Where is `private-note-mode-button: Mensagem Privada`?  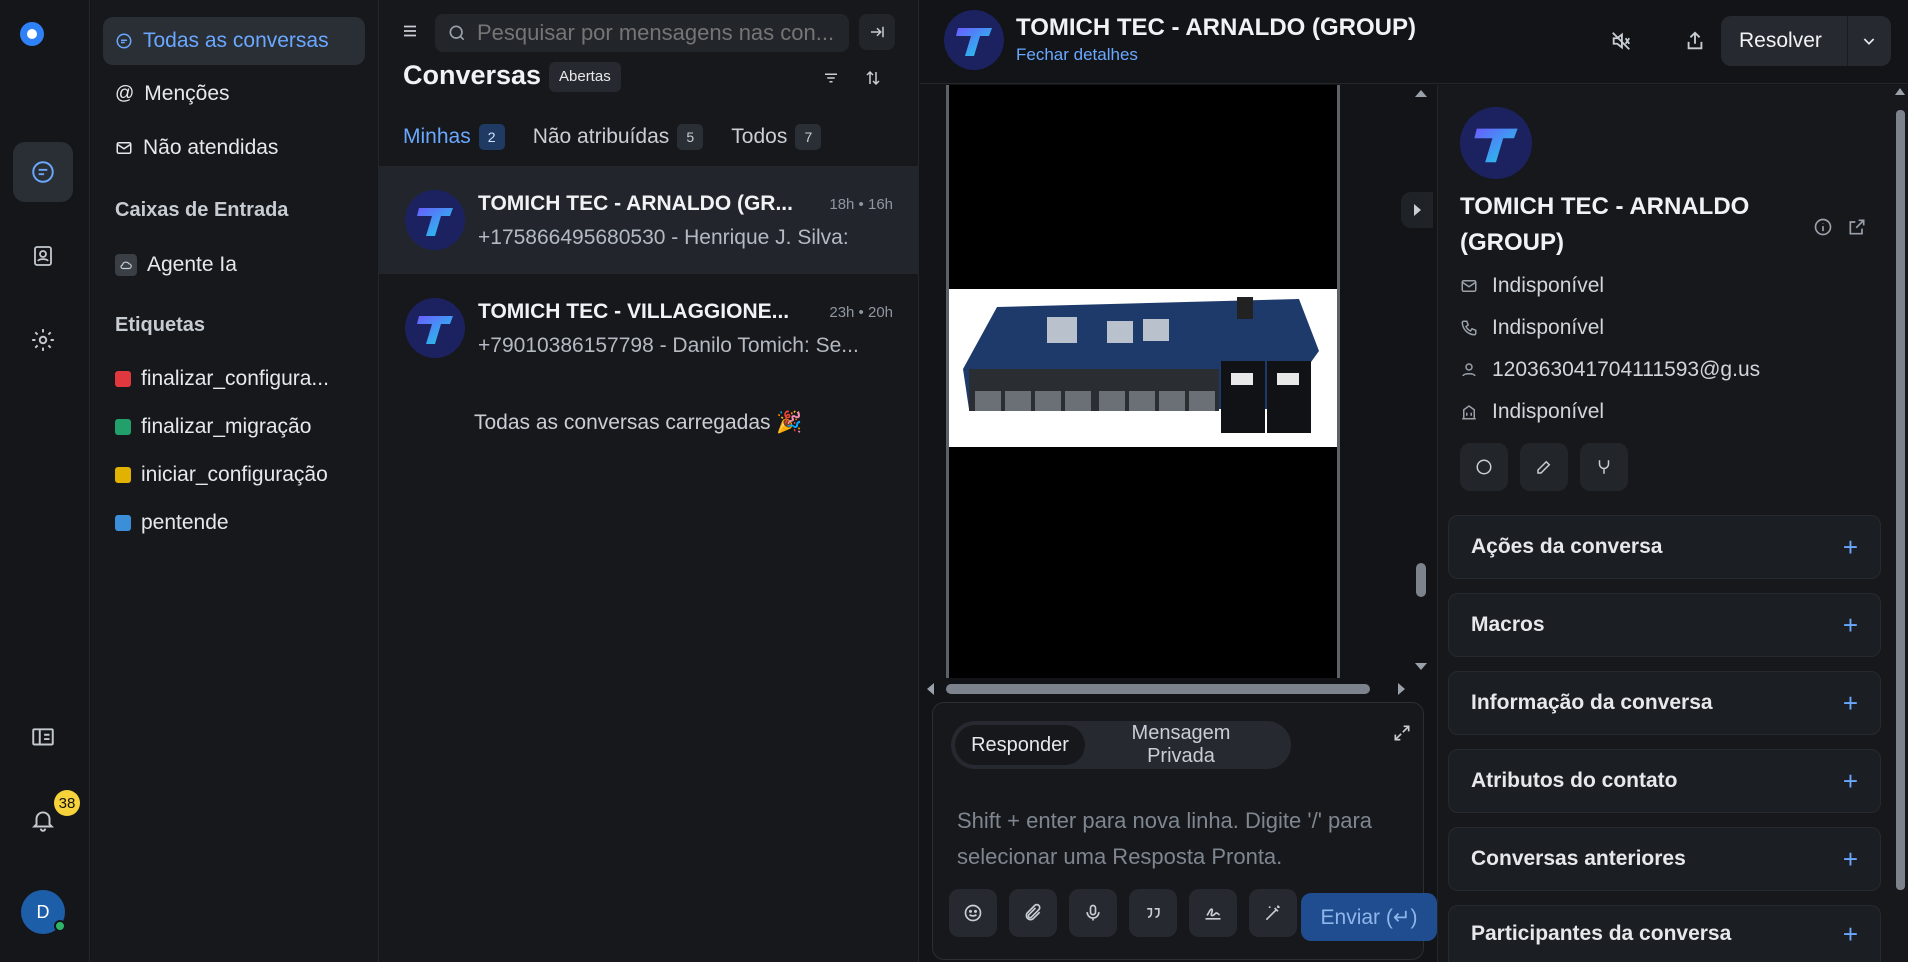 private-note-mode-button: Mensagem Privada is located at coordinates (1181, 744).